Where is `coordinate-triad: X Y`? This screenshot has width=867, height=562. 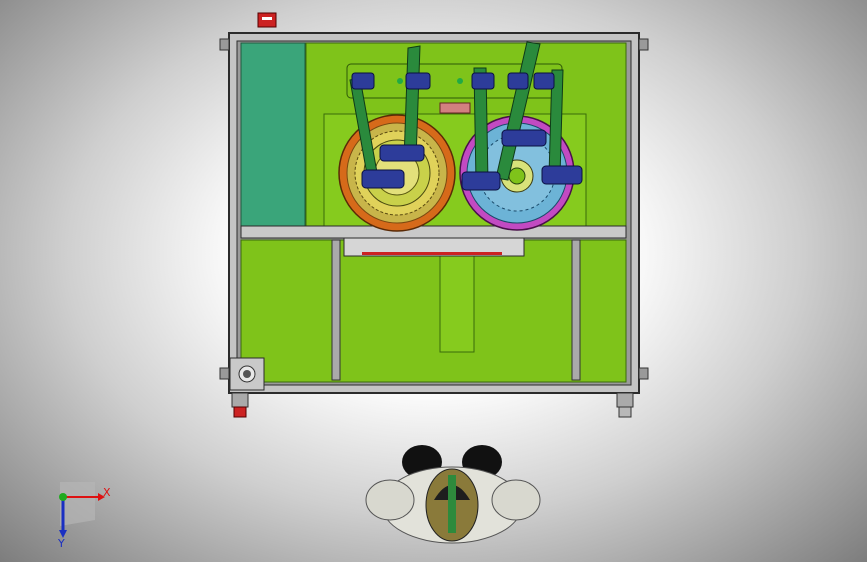
coordinate-triad: X Y is located at coordinates (84, 516).